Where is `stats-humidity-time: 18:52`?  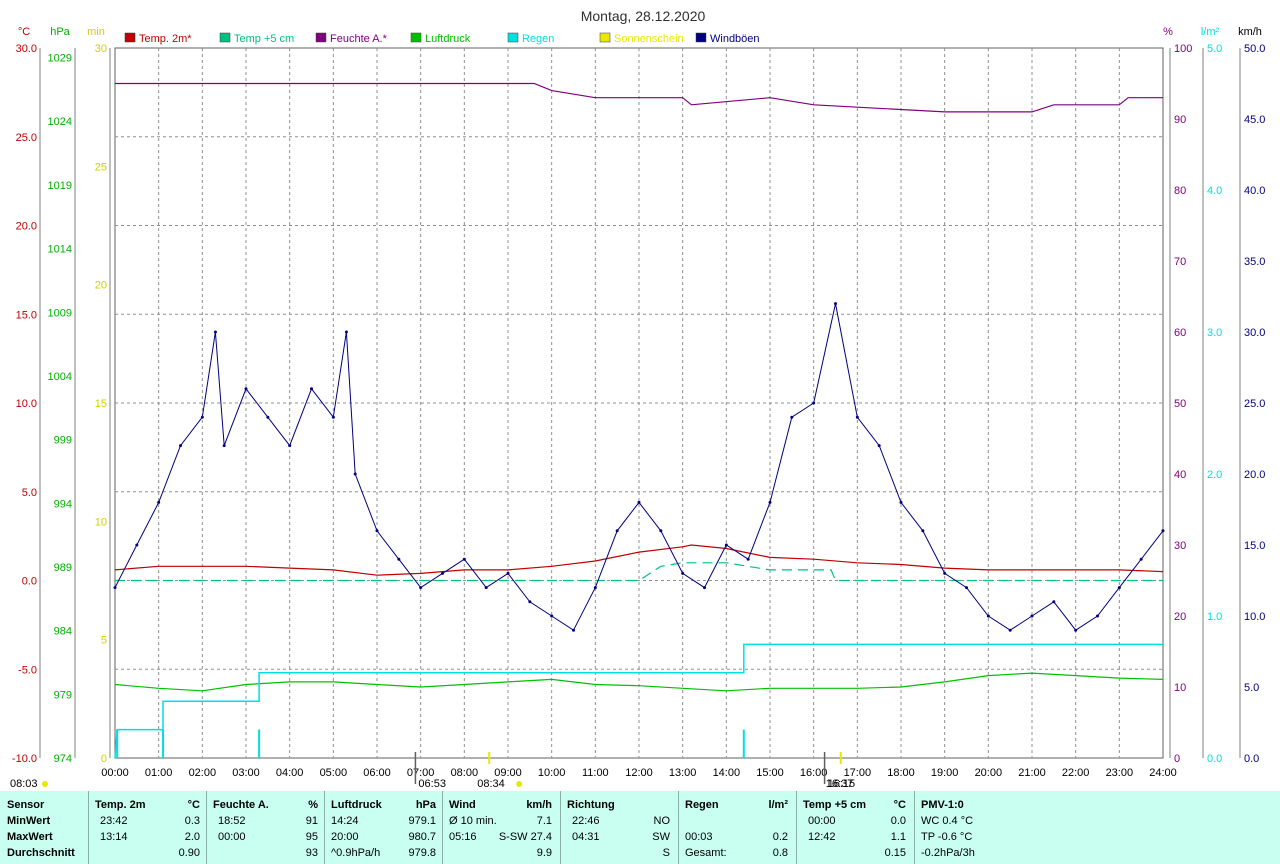
stats-humidity-time: 18:52 is located at coordinates (232, 821).